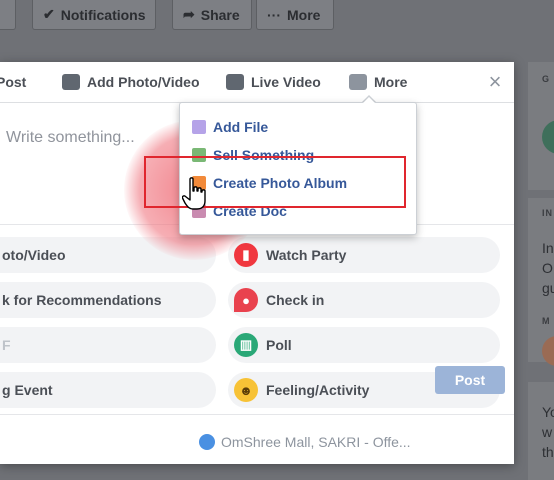 The width and height of the screenshot is (554, 480). What do you see at coordinates (546, 79) in the screenshot?
I see `right-card-1-header: G` at bounding box center [546, 79].